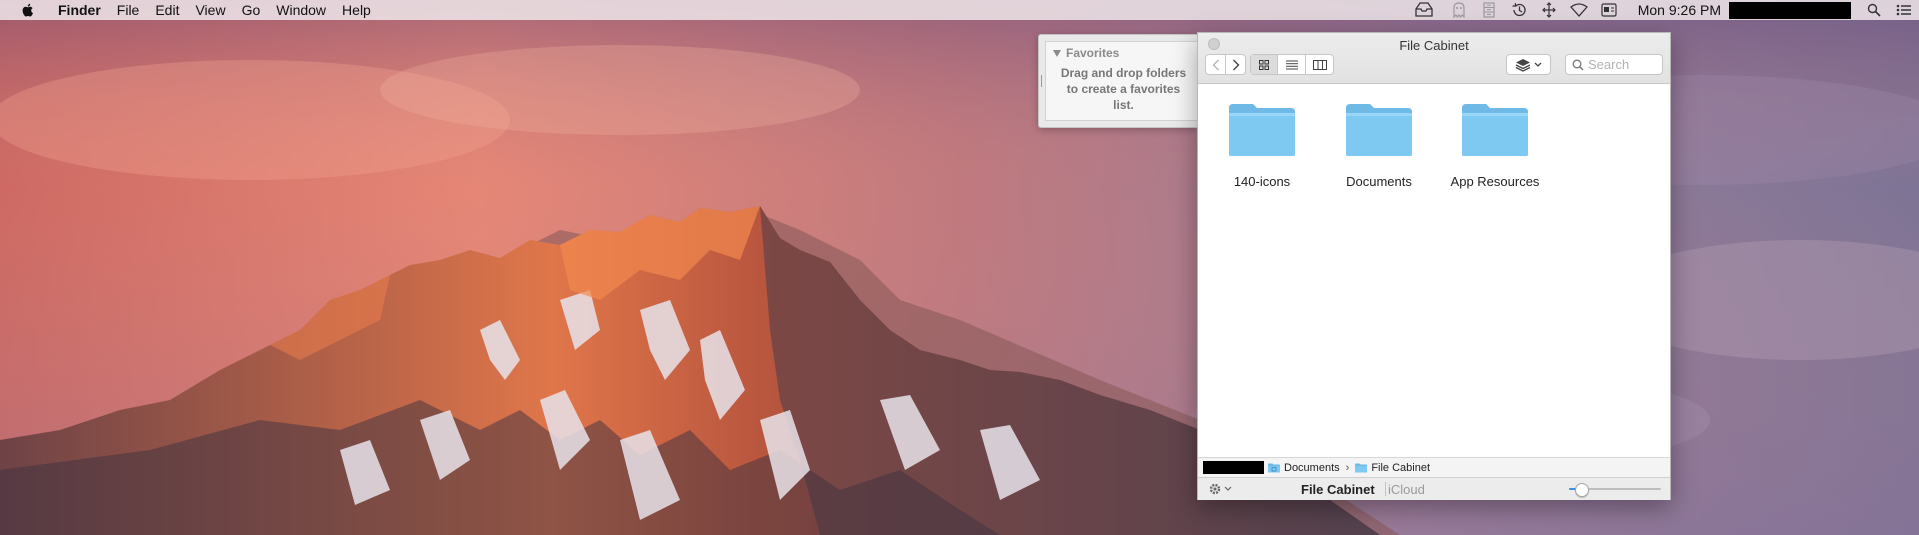  What do you see at coordinates (1582, 490) in the screenshot?
I see `slider-knob` at bounding box center [1582, 490].